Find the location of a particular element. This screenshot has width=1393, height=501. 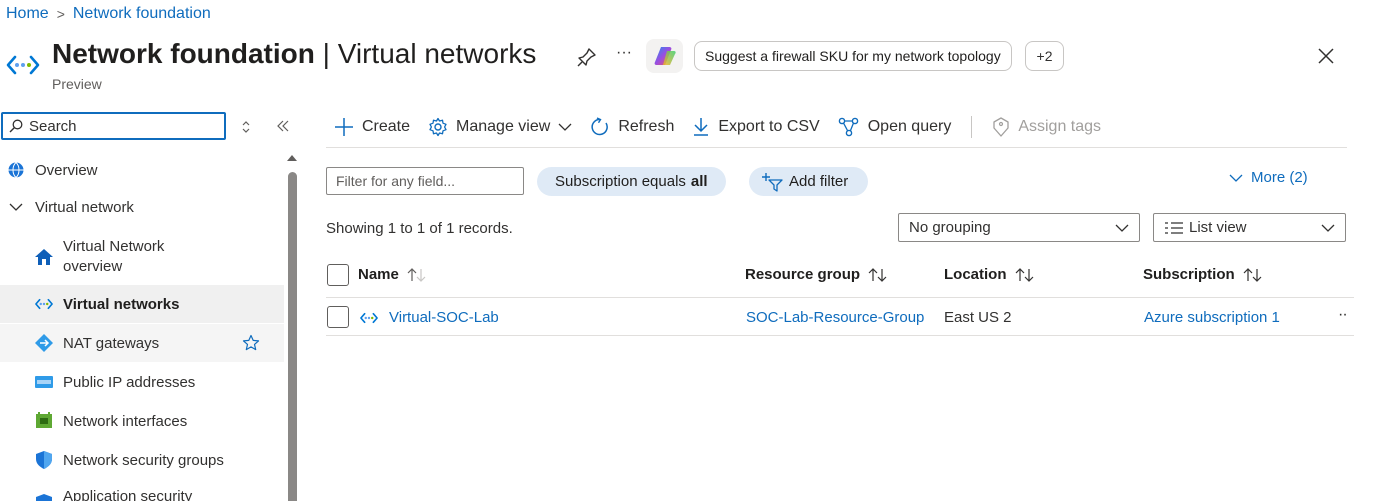

column-header-resource-group: Resource group is located at coordinates (816, 274).